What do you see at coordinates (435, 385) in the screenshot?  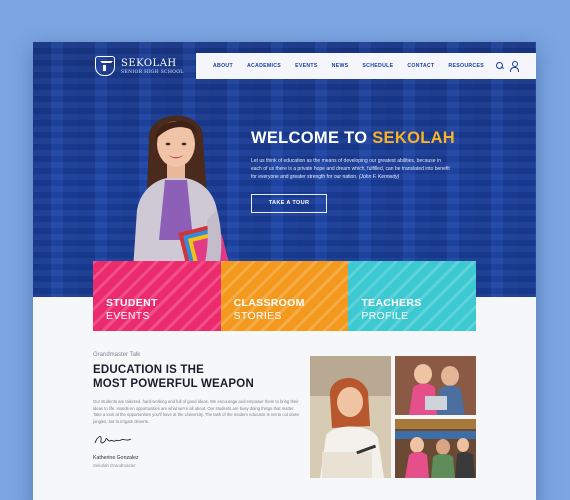 I see `photo-students-laptop` at bounding box center [435, 385].